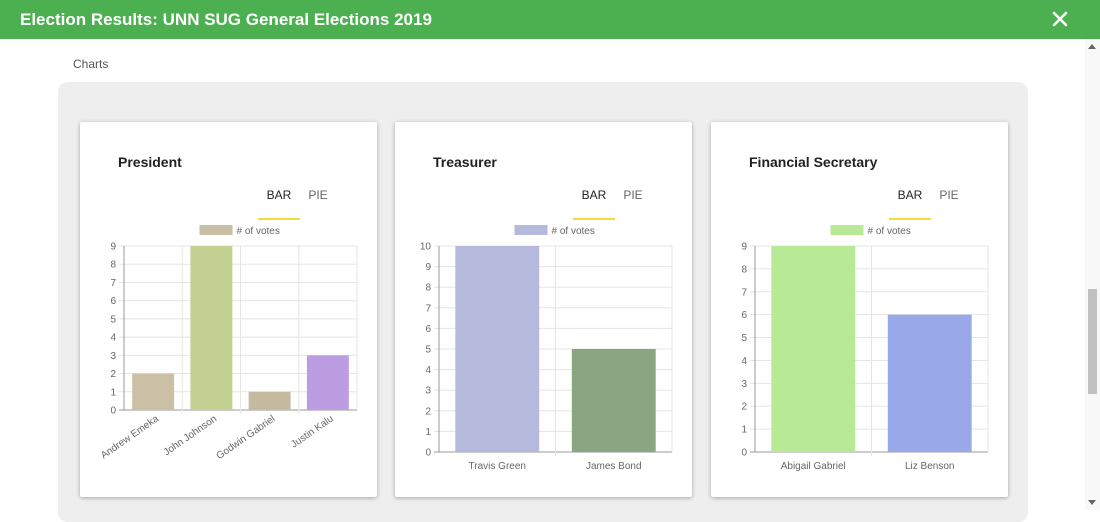 This screenshot has width=1100, height=522. What do you see at coordinates (614, 466) in the screenshot?
I see `x-tick-label: James Bond` at bounding box center [614, 466].